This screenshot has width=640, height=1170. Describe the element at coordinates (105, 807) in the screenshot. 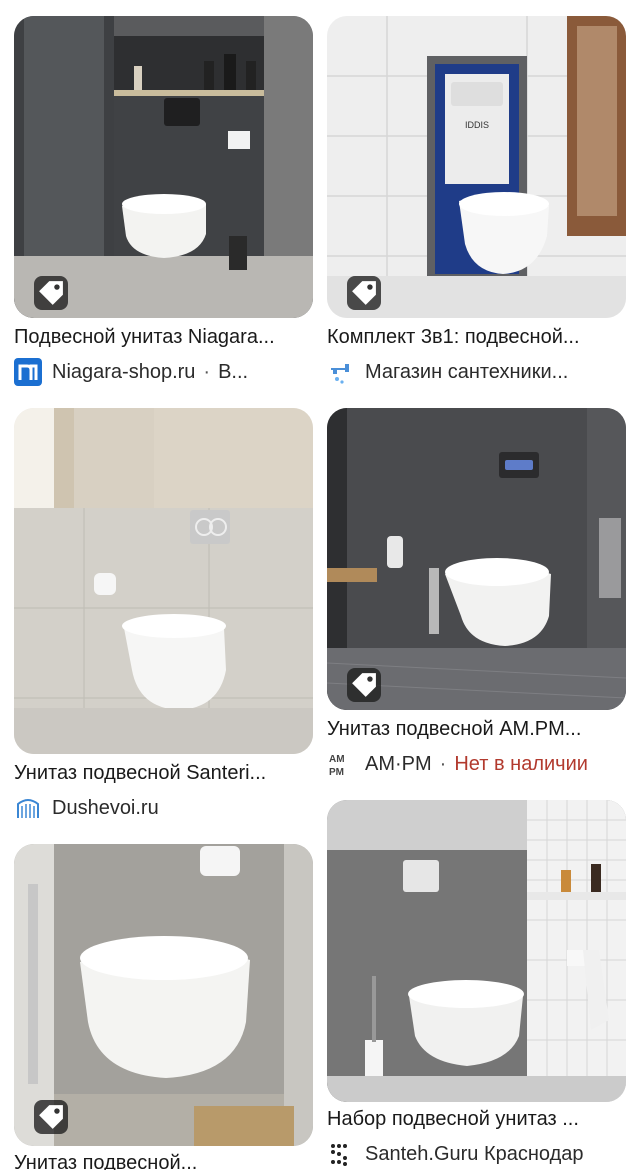

I see `source-name: Dushevoi.ru` at that location.